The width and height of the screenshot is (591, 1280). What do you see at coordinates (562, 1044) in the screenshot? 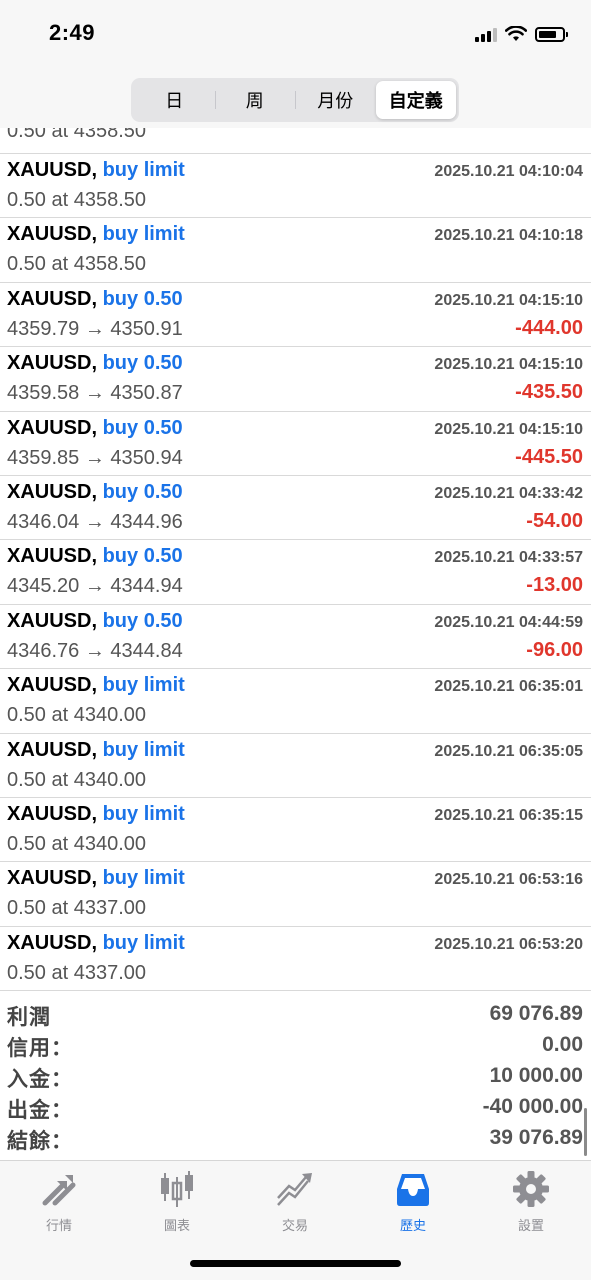
I see `summary-value: 0.00` at bounding box center [562, 1044].